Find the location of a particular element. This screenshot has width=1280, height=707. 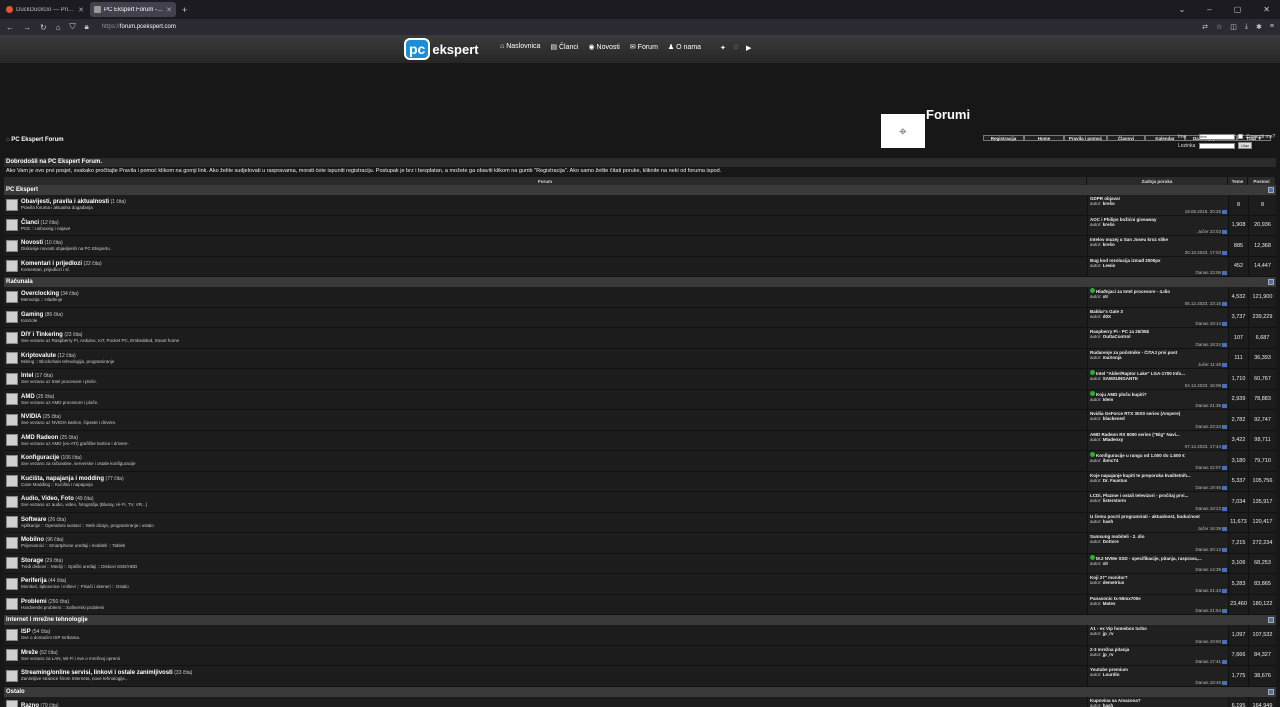

category-row: Internet i mrežne tehnologije is located at coordinates (640, 620).